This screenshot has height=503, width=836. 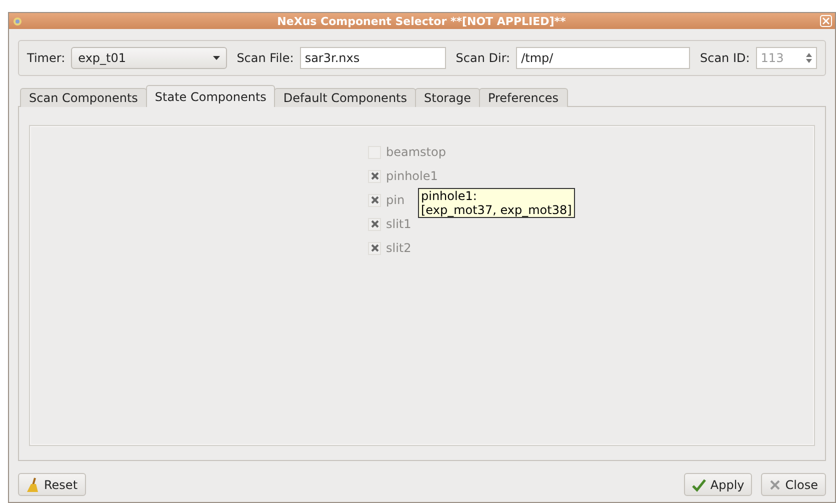 I want to click on app-icon, so click(x=17, y=21).